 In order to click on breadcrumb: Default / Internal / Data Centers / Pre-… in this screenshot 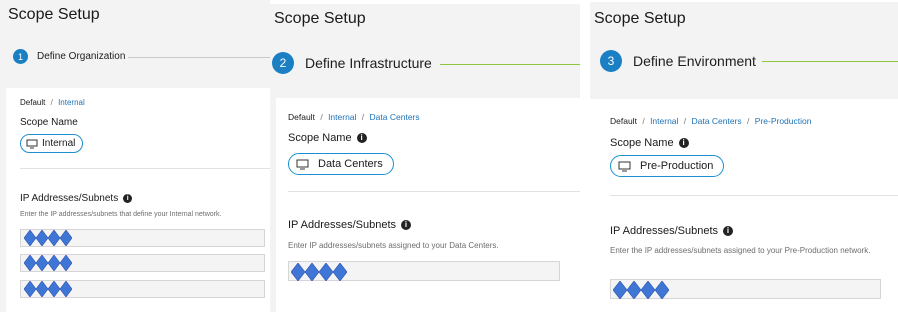, I will do `click(710, 121)`.